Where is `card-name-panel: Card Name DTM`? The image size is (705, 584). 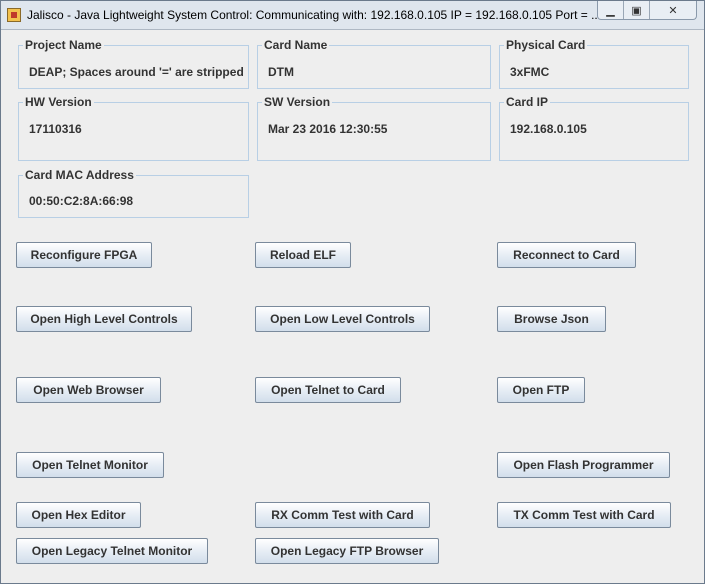
card-name-panel: Card Name DTM is located at coordinates (374, 63).